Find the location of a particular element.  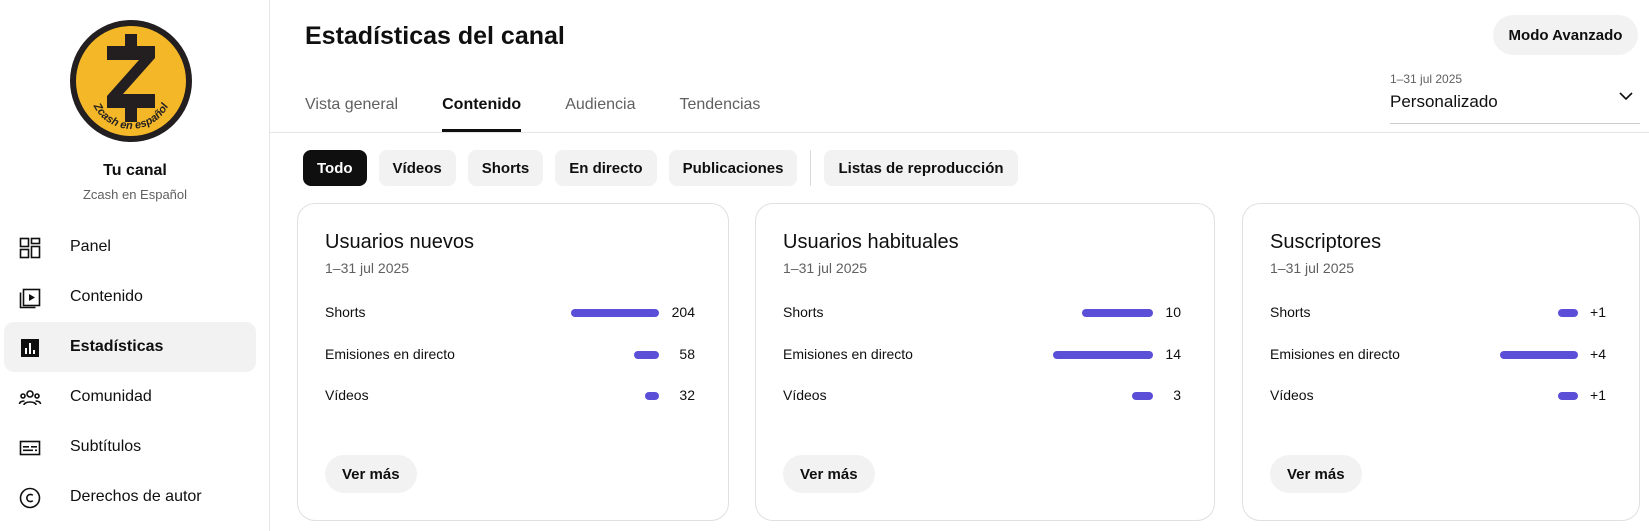

chip-live: En directo is located at coordinates (606, 168).